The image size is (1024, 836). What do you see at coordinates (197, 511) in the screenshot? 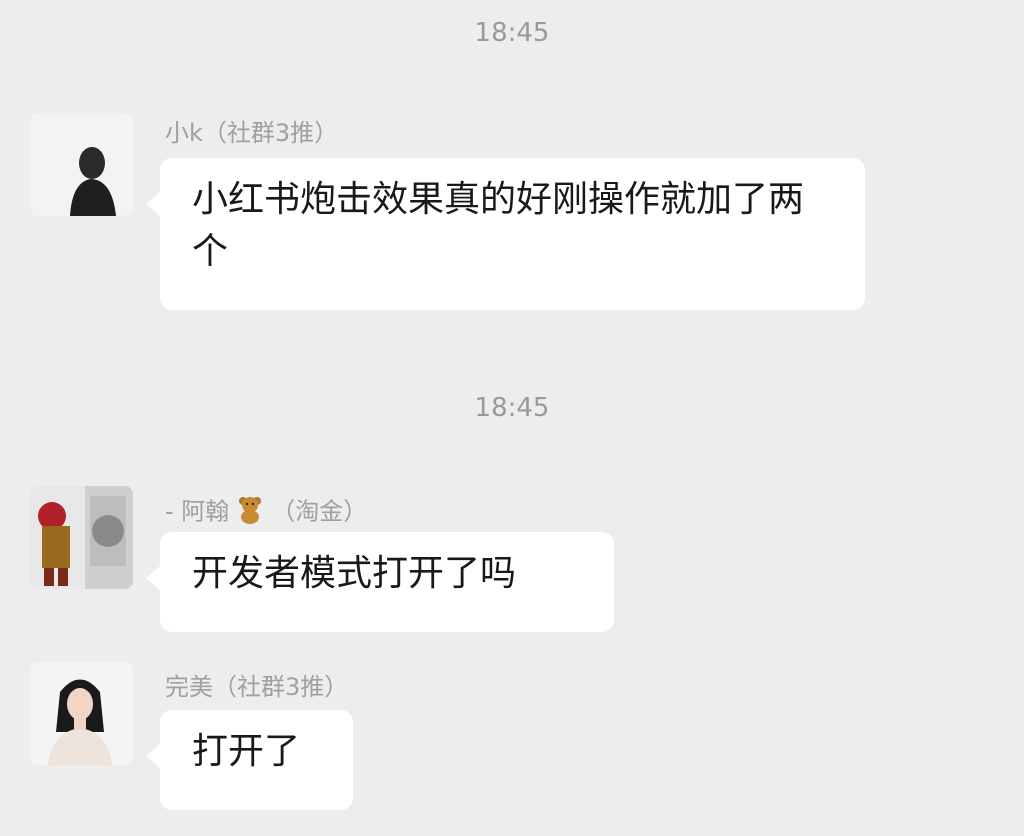
I see `sender-name-prefix: - 阿翰` at bounding box center [197, 511].